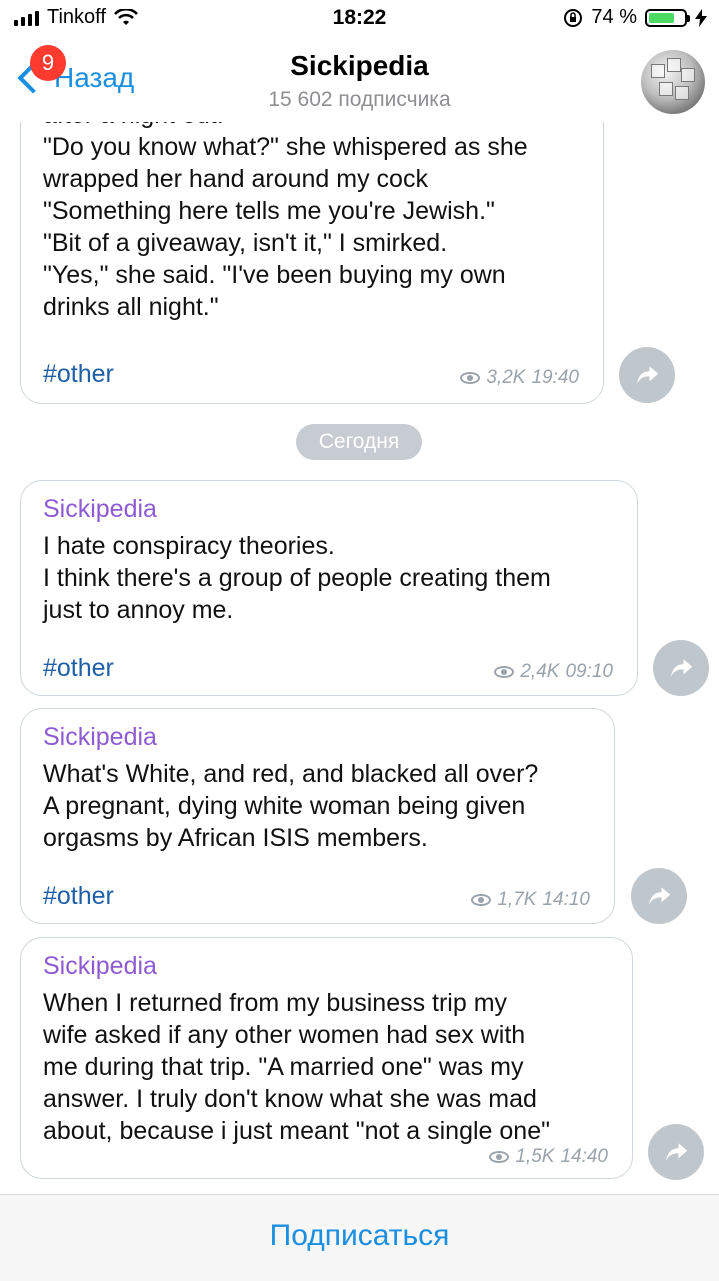  Describe the element at coordinates (555, 377) in the screenshot. I see `message-time: 19:40` at that location.